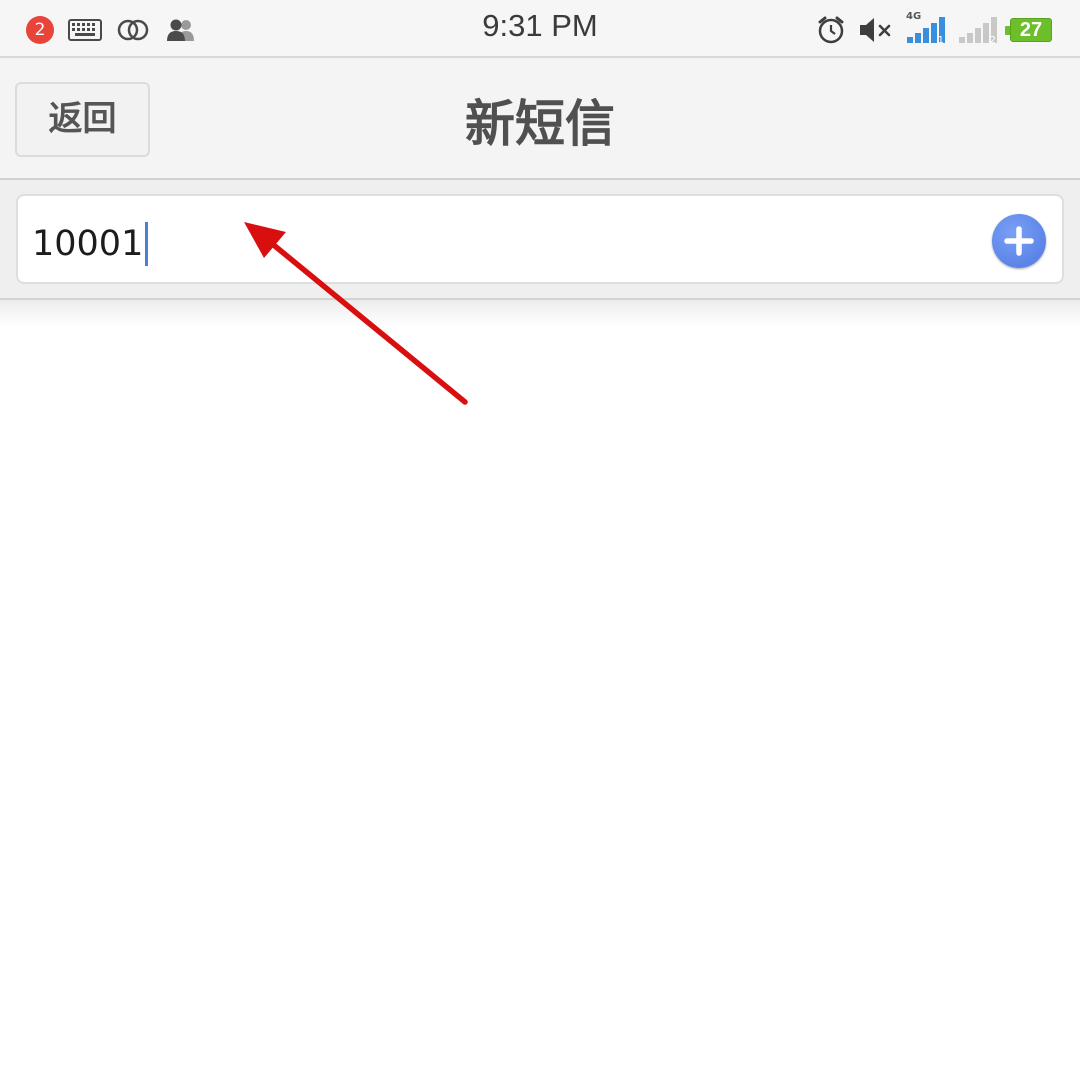 The image size is (1080, 1080). What do you see at coordinates (831, 30) in the screenshot?
I see `alarm-icon` at bounding box center [831, 30].